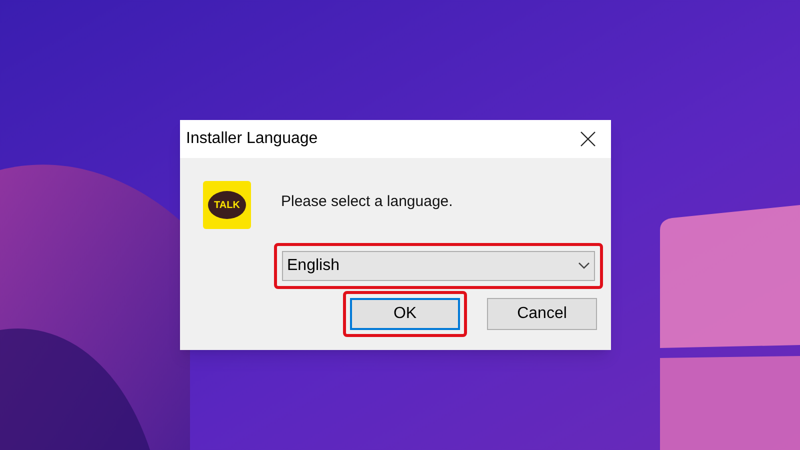  Describe the element at coordinates (252, 139) in the screenshot. I see `window-title: Installer Language` at that location.